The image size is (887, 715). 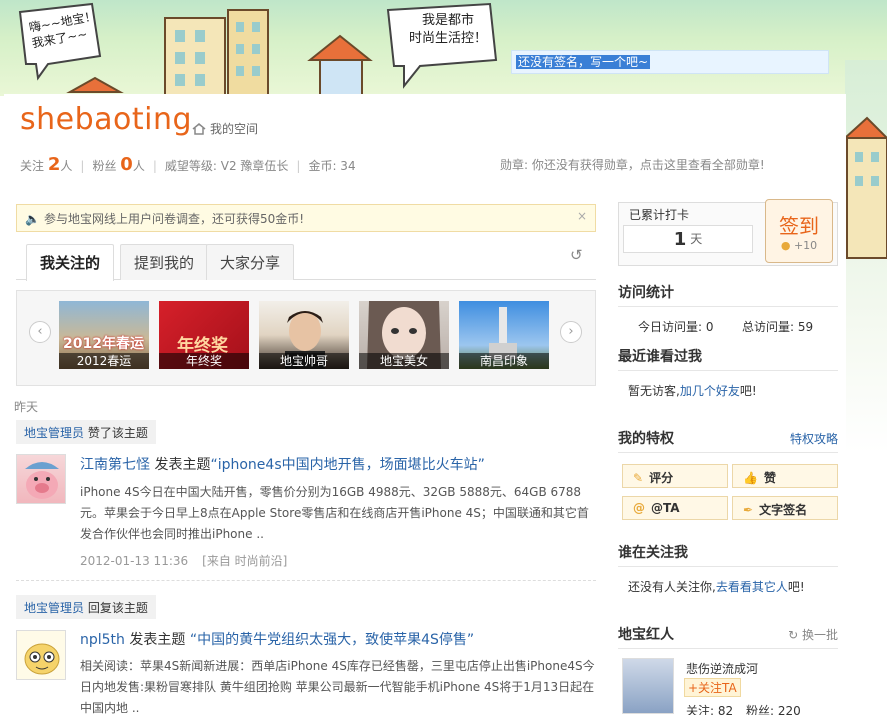 I want to click on section-title: 访问统计, so click(x=646, y=293).